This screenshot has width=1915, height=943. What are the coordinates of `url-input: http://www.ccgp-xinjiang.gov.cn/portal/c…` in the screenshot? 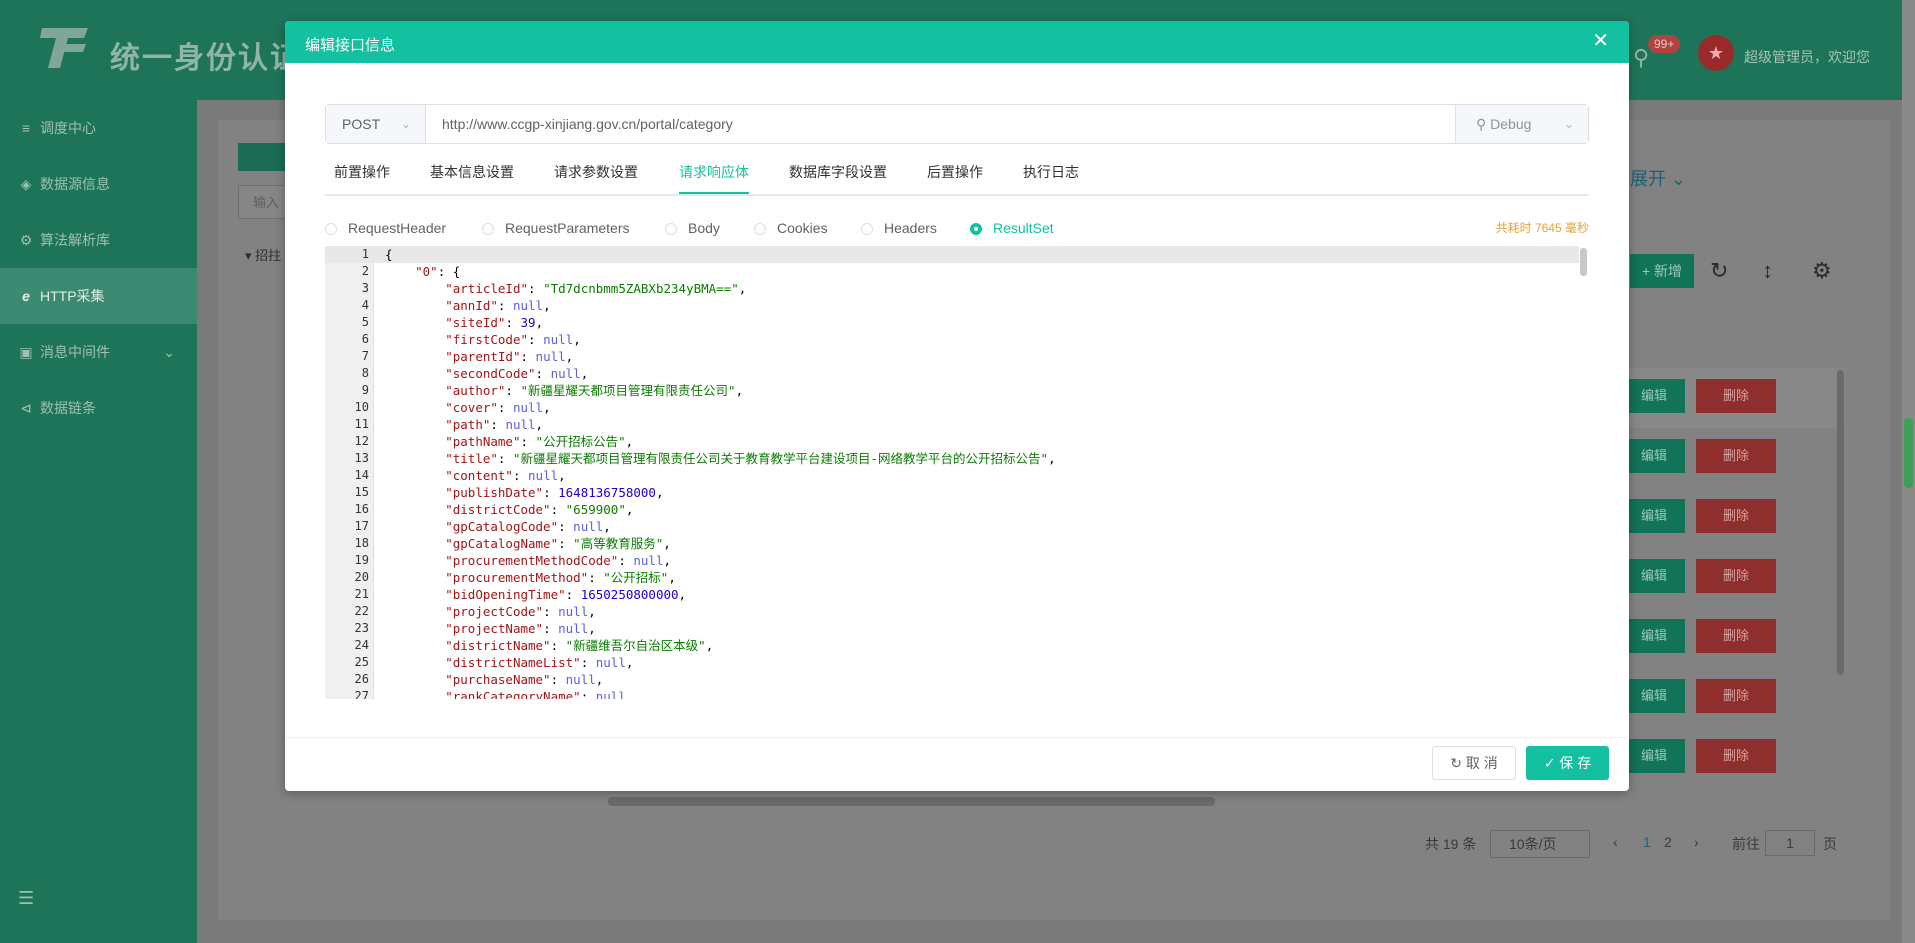 It's located at (587, 124).